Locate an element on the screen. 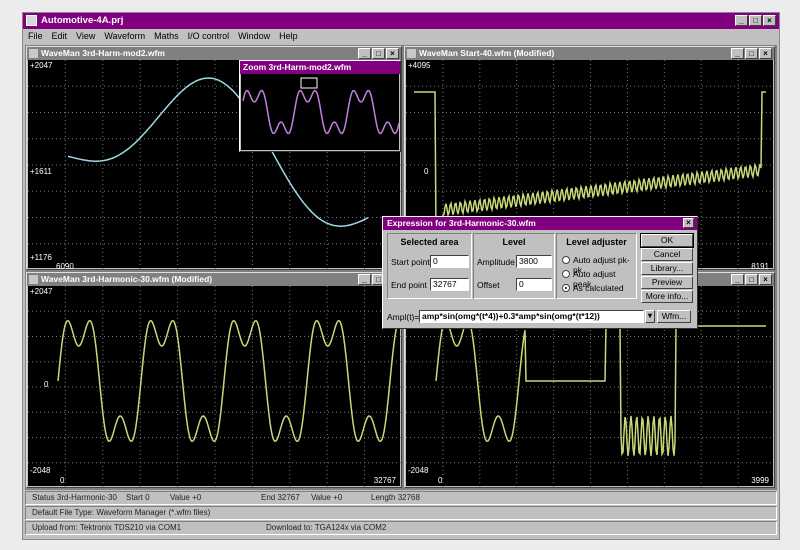 This screenshot has width=800, height=550. preview-button: Preview is located at coordinates (667, 282).